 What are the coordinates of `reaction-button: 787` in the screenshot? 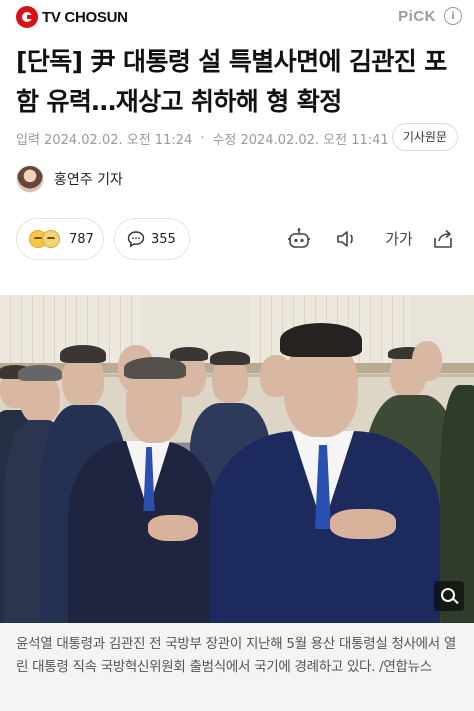 It's located at (60, 239).